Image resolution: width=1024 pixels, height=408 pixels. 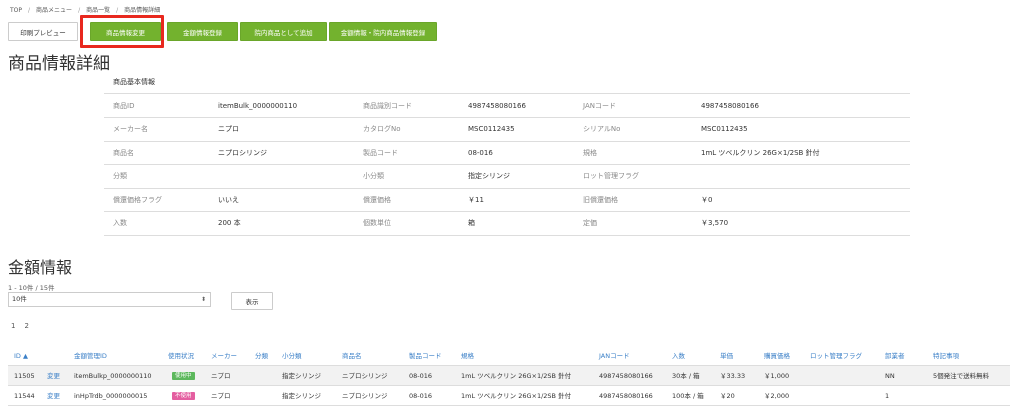 What do you see at coordinates (688, 396) in the screenshot?
I see `cell-qty: 100本 / 箱` at bounding box center [688, 396].